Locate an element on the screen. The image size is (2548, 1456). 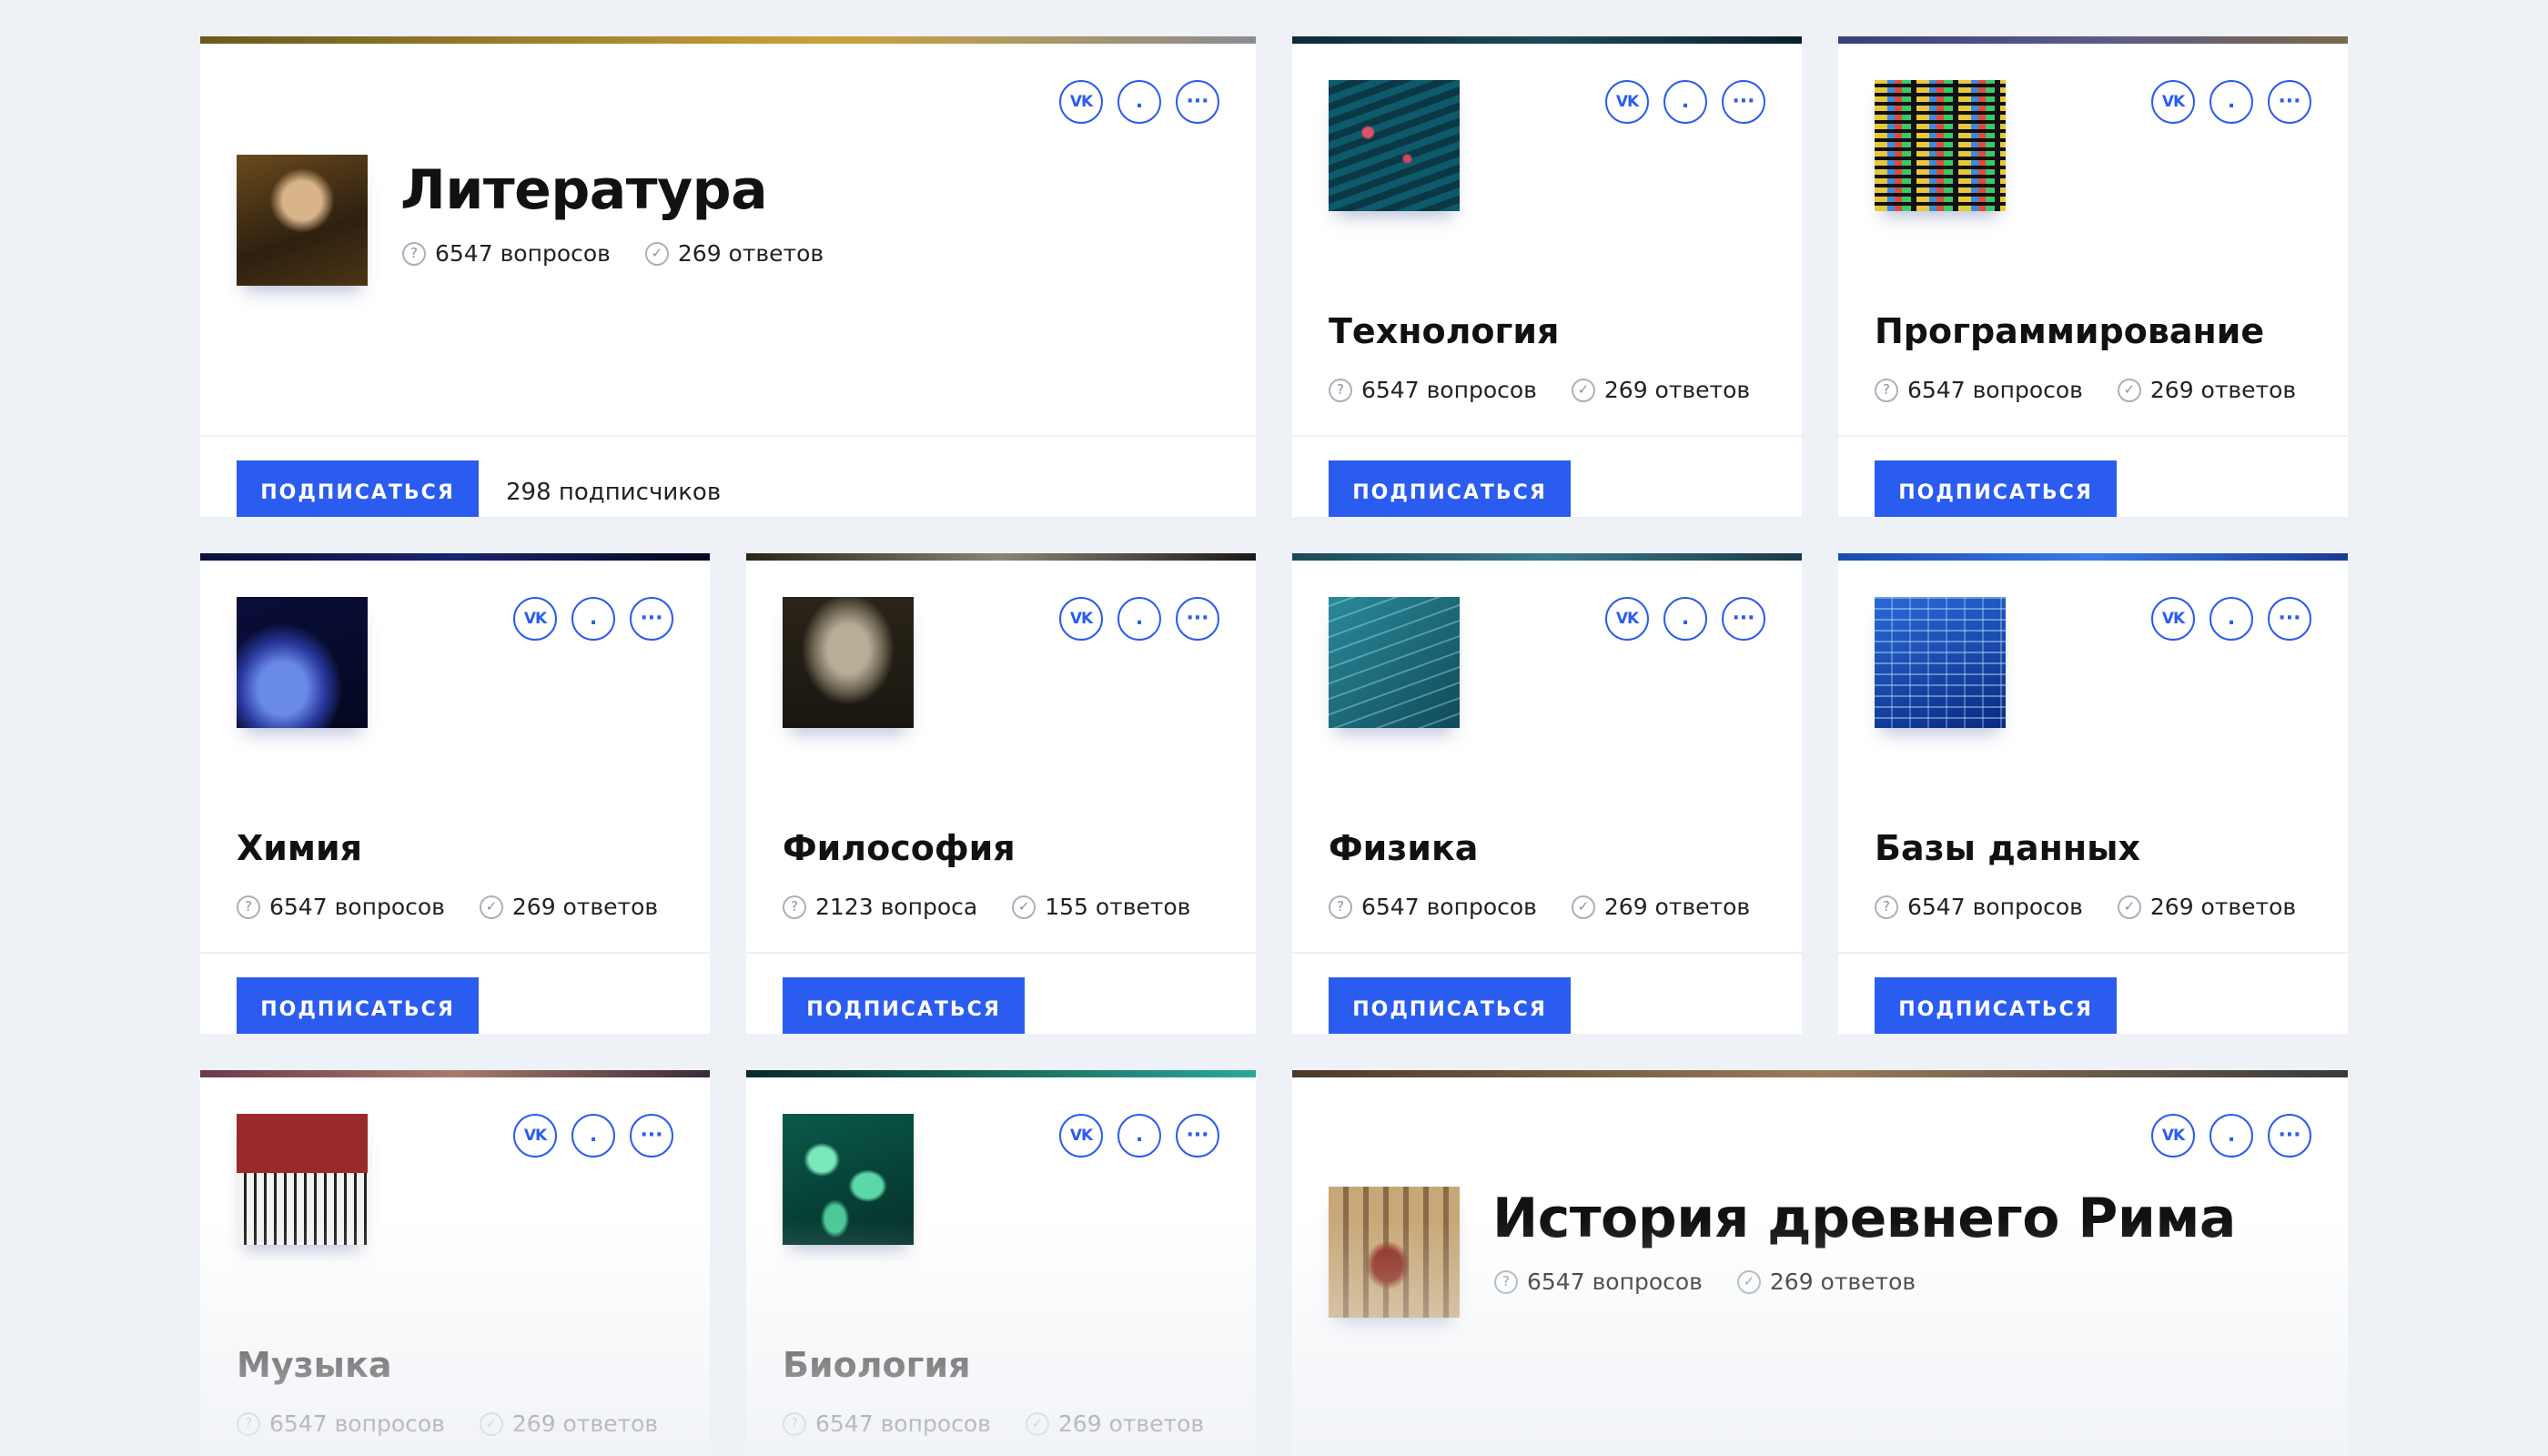
questions-count: 2123 вопроса is located at coordinates (897, 907).